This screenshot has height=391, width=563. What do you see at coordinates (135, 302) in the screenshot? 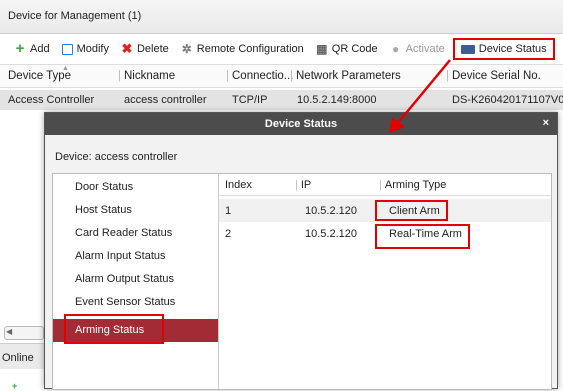
I see `status-item-event-sensor: Event Sensor Status` at bounding box center [135, 302].